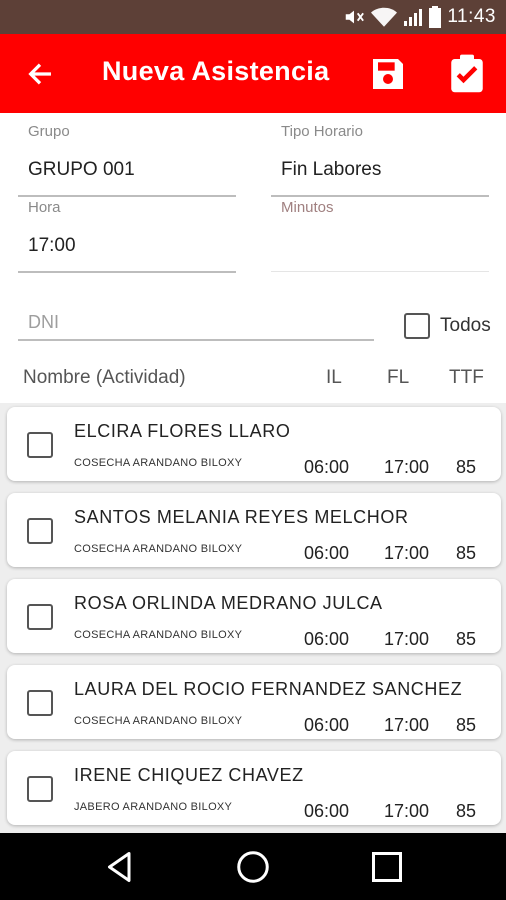 This screenshot has width=506, height=900. I want to click on col-nombre: Nombre (Actividad), so click(104, 377).